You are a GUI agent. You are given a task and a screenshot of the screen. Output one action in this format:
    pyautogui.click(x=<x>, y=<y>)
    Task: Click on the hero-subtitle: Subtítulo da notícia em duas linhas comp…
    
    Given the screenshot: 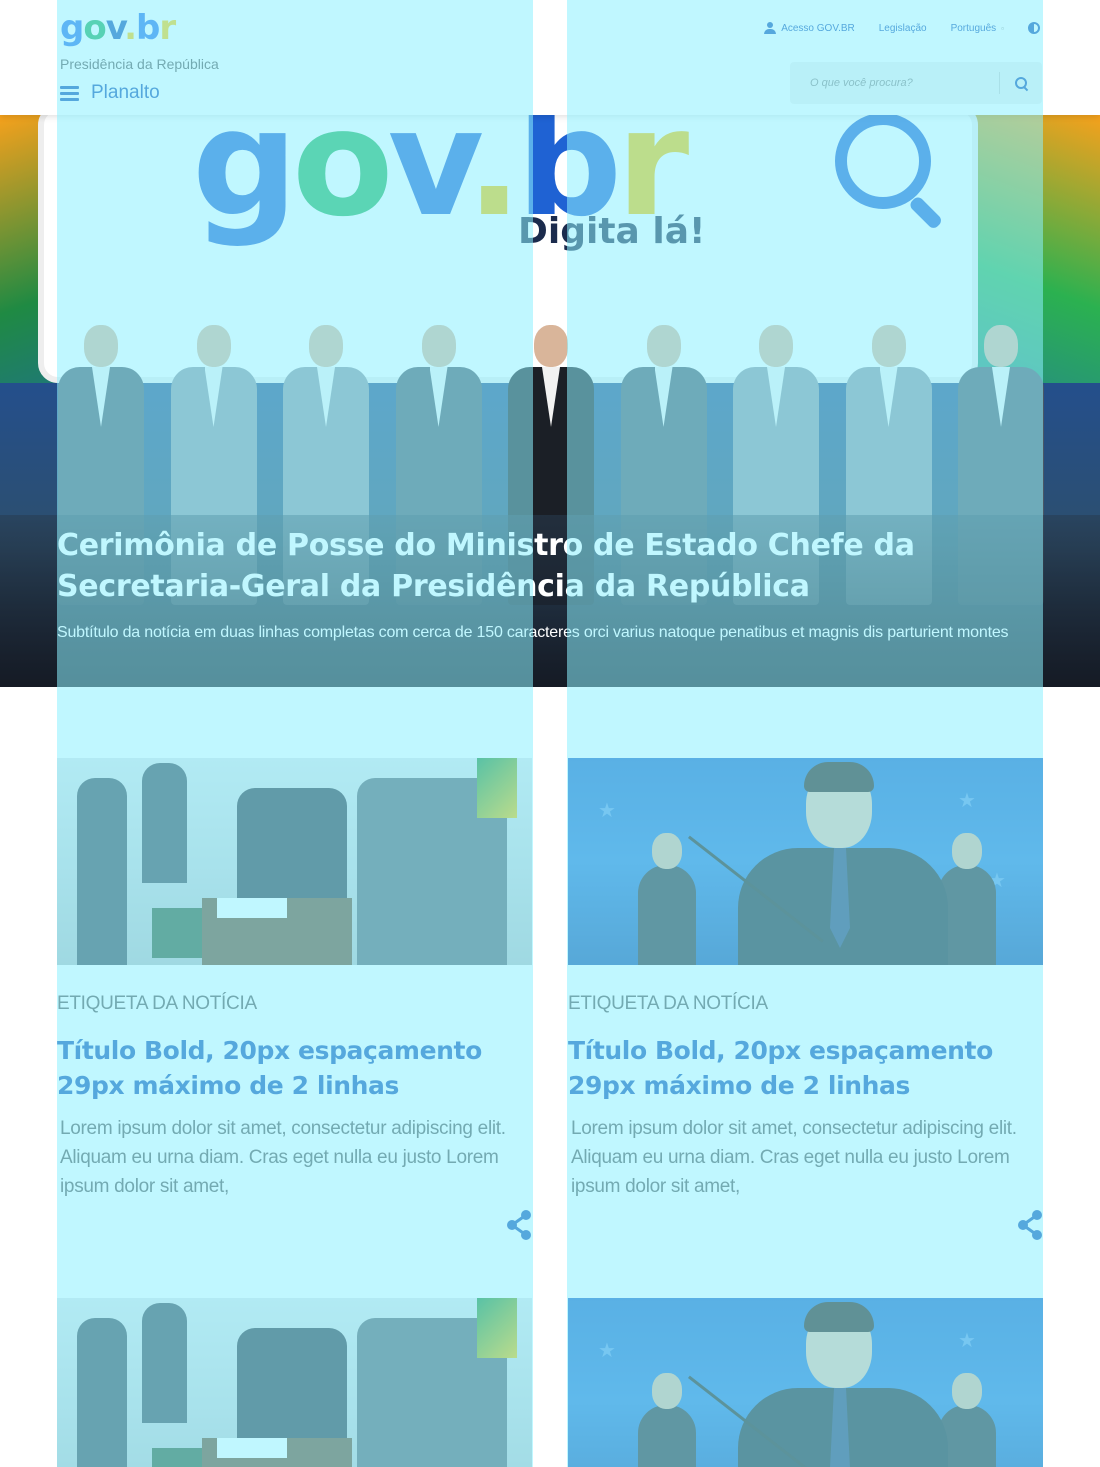 What is the action you would take?
    pyautogui.click(x=533, y=632)
    